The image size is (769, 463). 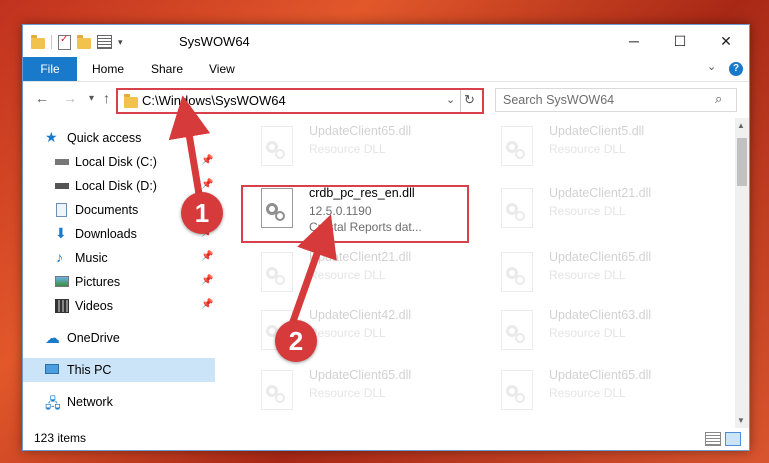 I want to click on arrow-to-address-bar, so click(x=189, y=149).